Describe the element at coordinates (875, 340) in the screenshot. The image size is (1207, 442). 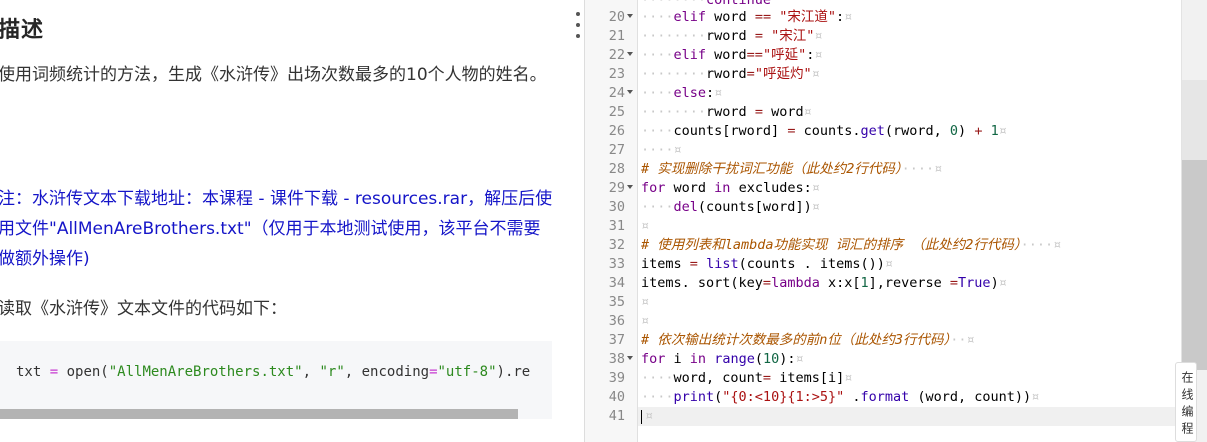
I see `code-line: 37 # 依次输出统计次数最多的前n位（此处约3行代码）··¤` at that location.